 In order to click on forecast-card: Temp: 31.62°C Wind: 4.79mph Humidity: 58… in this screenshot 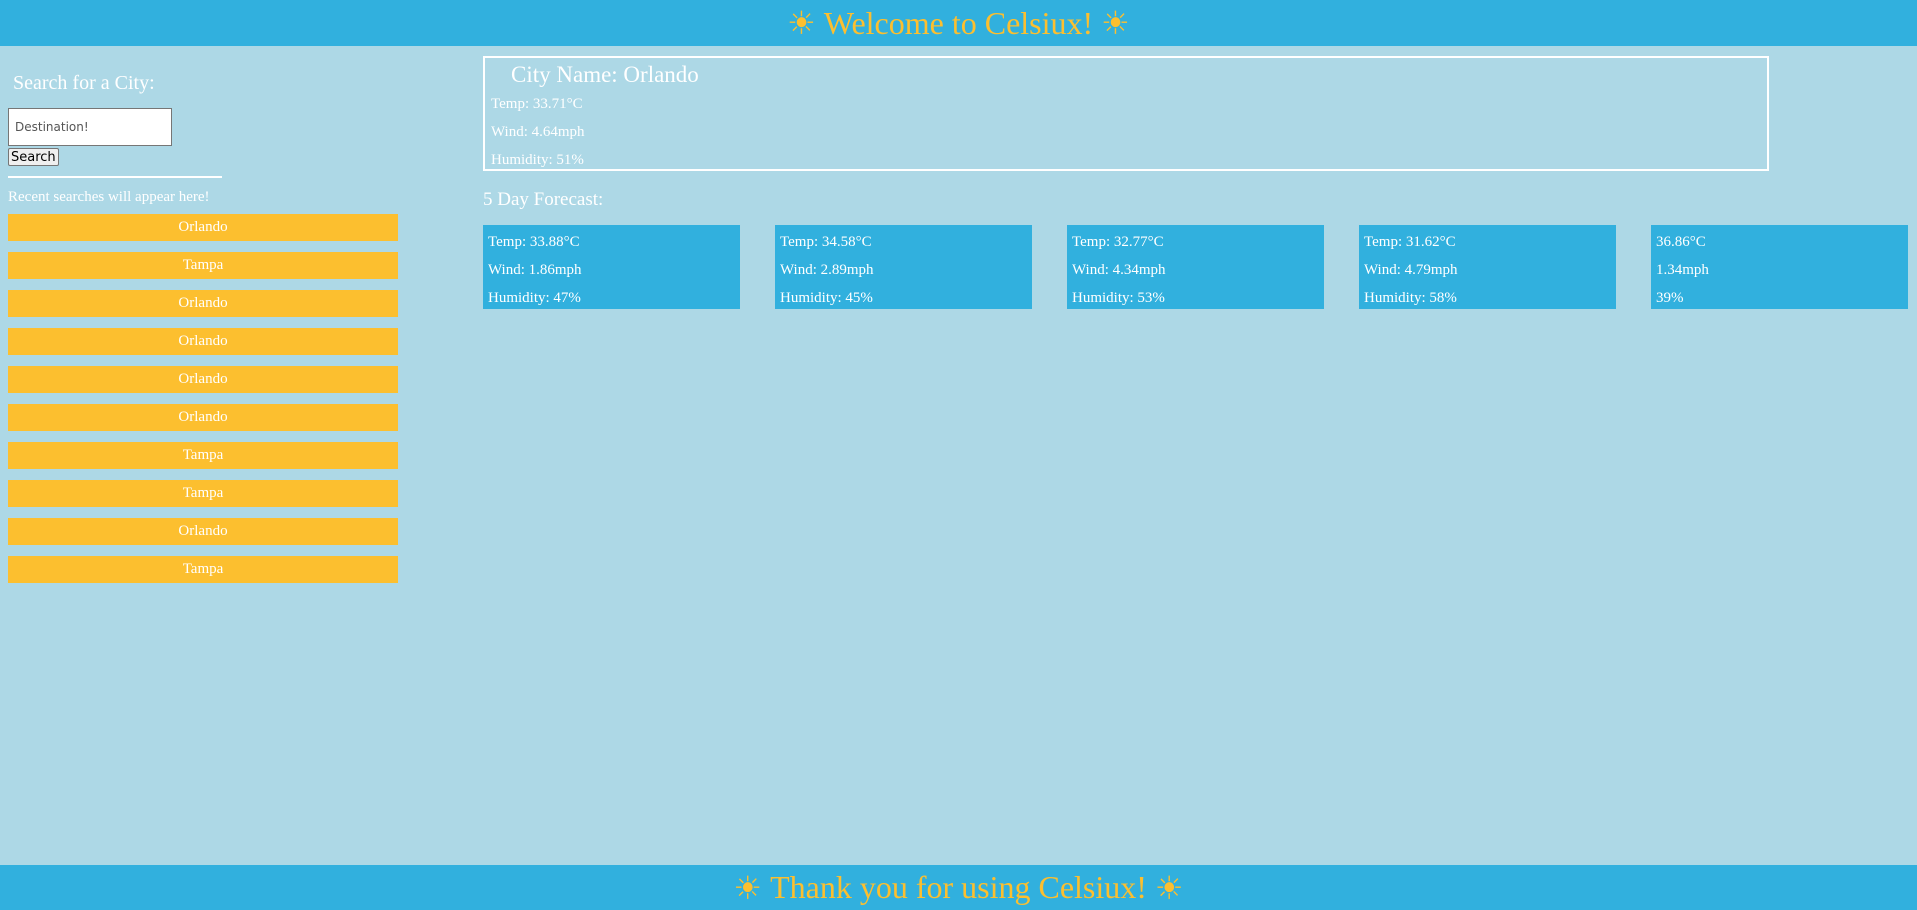, I will do `click(1487, 267)`.